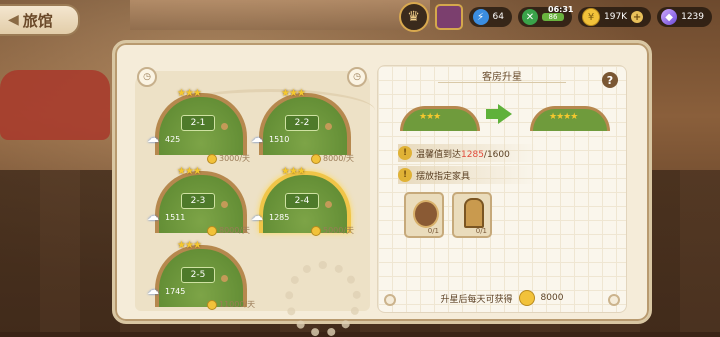  Describe the element at coordinates (591, 17) in the screenshot. I see `coin-icon: ¥` at that location.